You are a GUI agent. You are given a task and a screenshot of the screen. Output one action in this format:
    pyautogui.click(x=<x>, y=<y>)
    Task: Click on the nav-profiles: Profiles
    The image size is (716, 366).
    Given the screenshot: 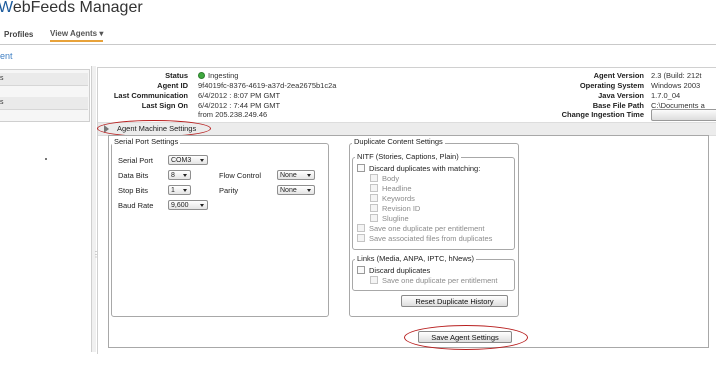 What is the action you would take?
    pyautogui.click(x=18, y=34)
    